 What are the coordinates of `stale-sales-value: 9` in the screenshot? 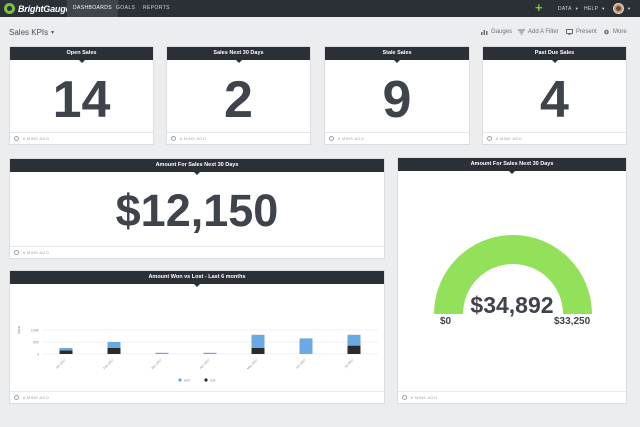 It's located at (397, 100).